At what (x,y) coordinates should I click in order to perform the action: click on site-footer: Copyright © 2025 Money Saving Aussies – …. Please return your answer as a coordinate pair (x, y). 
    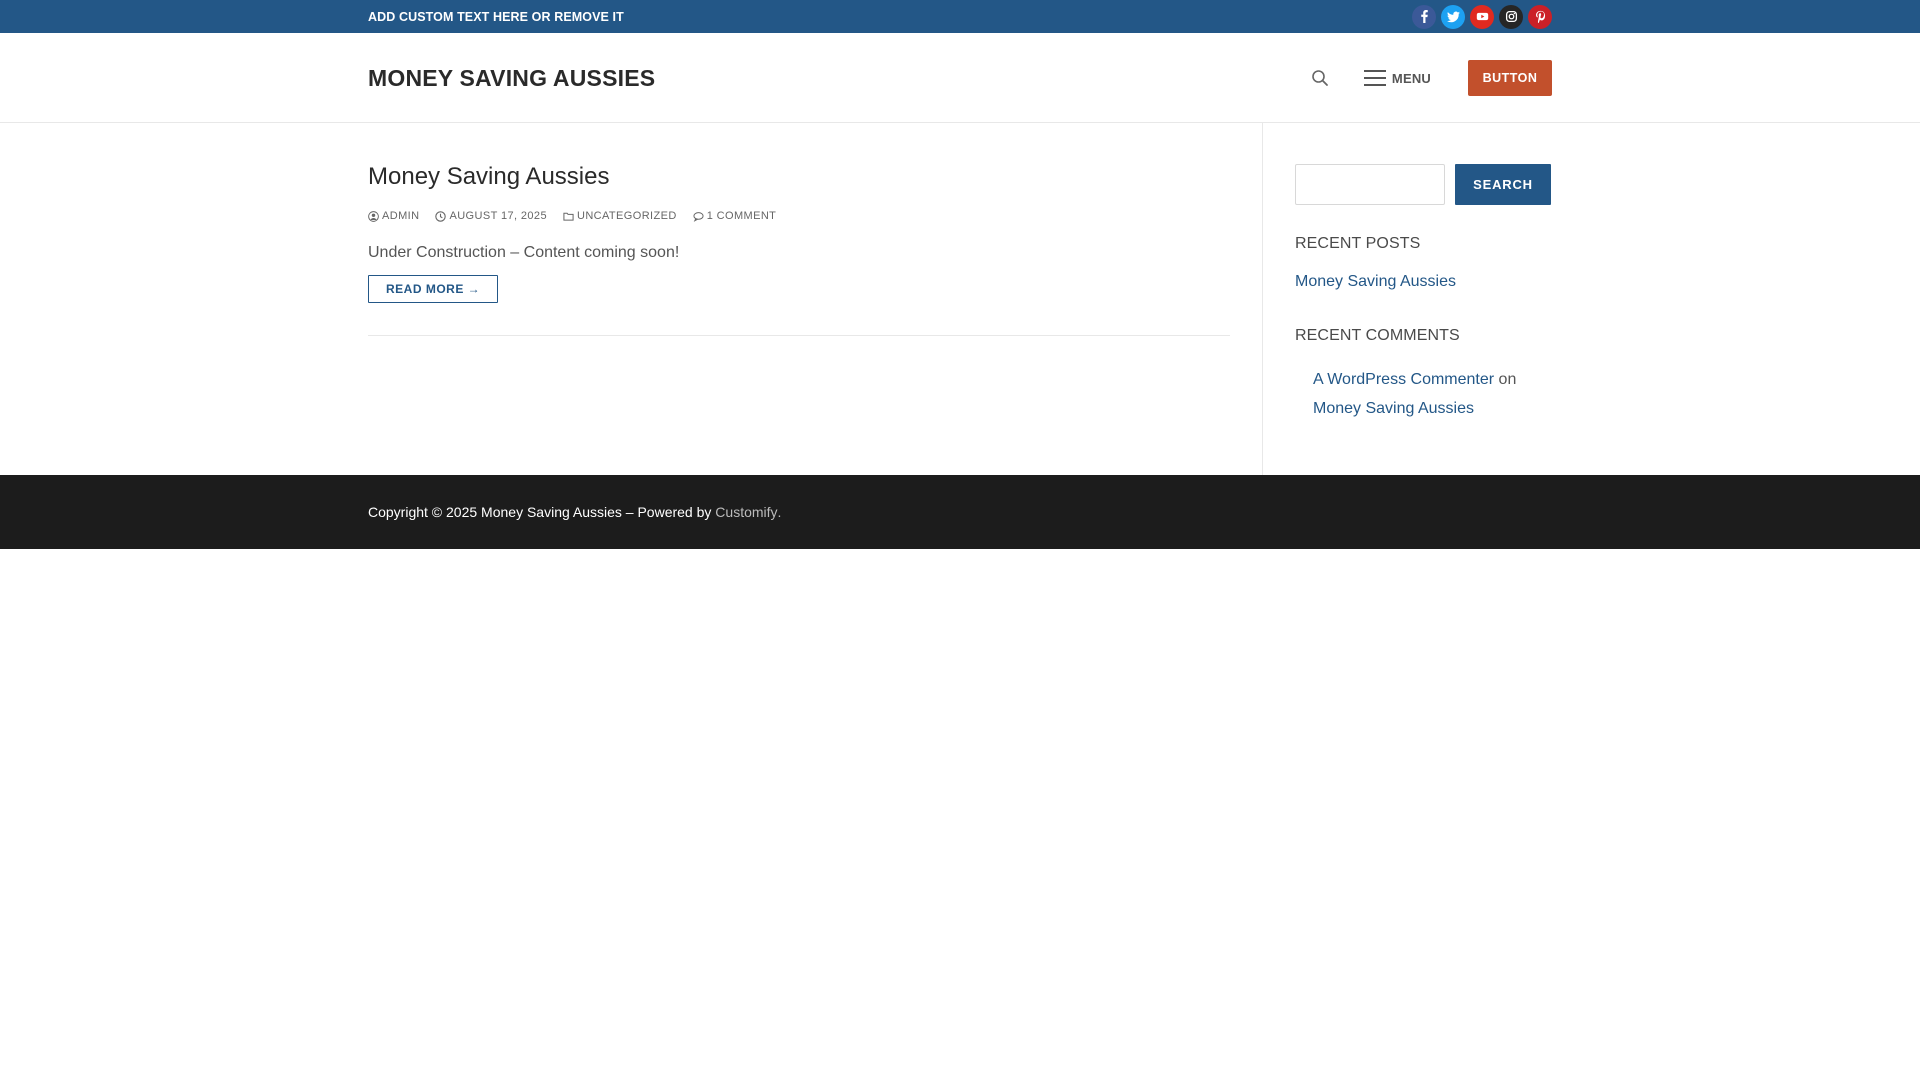
    Looking at the image, I should click on (960, 512).